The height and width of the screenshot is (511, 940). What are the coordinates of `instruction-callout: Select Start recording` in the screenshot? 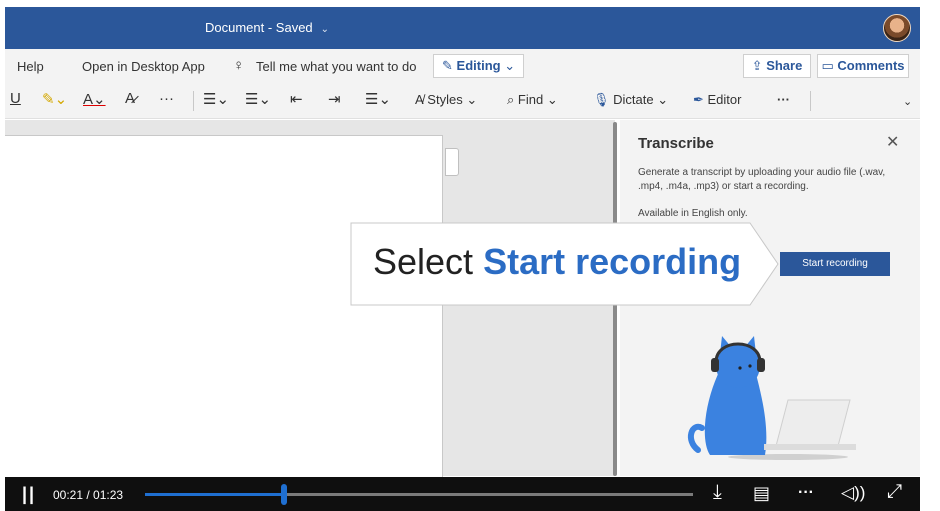 It's located at (564, 264).